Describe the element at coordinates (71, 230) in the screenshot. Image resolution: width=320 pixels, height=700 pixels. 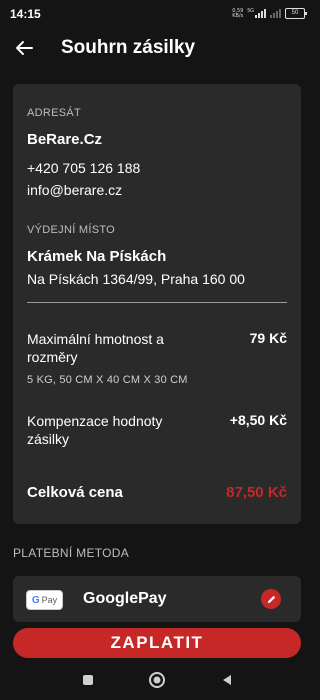
I see `pickup-section-label: VÝDEJNÍ MÍSTO` at that location.